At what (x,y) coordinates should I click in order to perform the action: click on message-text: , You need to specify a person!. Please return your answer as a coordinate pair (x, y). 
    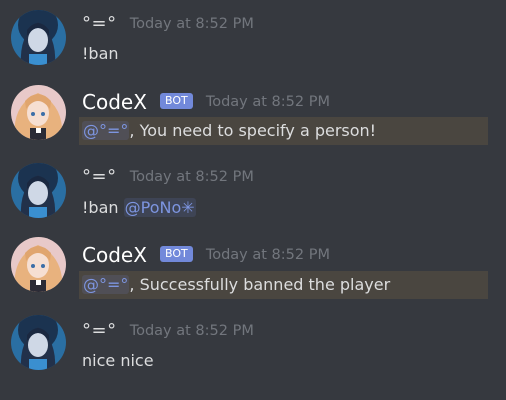
    Looking at the image, I should click on (253, 130).